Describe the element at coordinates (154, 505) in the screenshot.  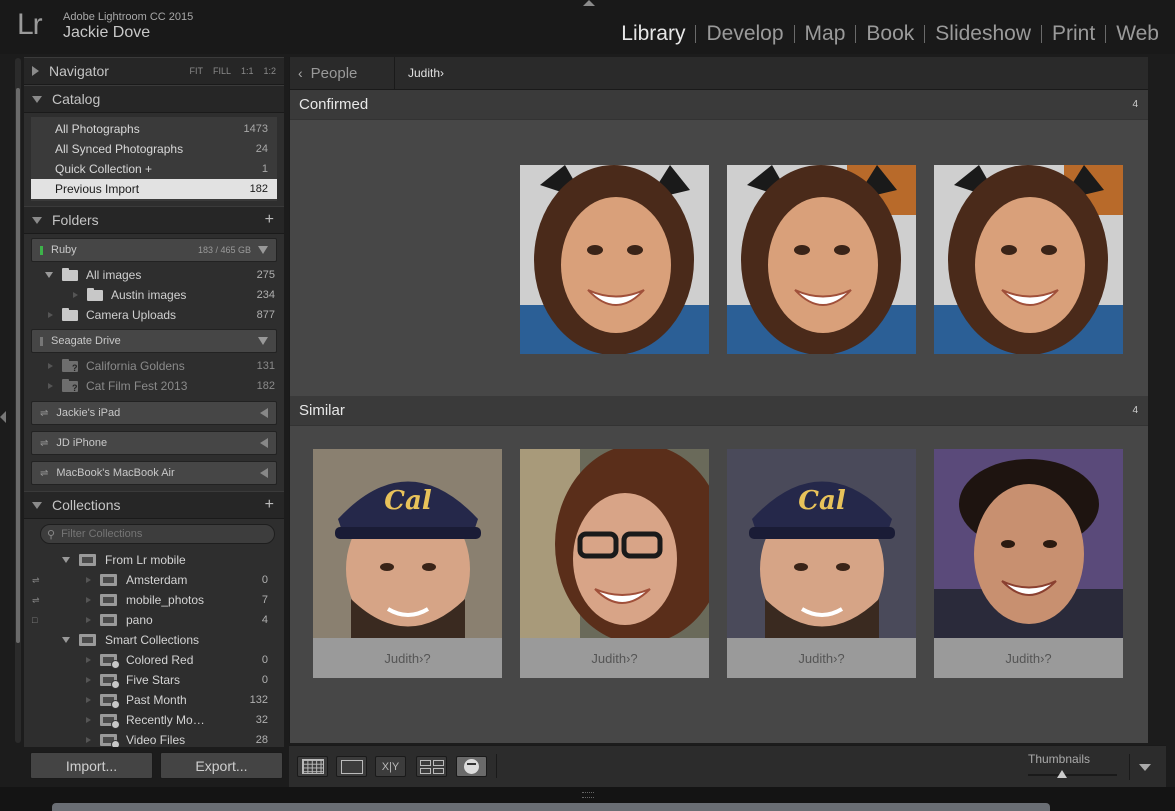
I see `collections-header: Collections +` at that location.